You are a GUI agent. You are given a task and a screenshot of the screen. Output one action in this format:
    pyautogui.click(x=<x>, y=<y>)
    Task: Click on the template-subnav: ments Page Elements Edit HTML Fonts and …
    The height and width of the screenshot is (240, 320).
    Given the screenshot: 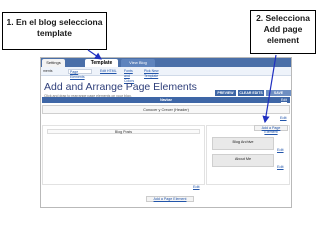 What is the action you would take?
    pyautogui.click(x=166, y=75)
    